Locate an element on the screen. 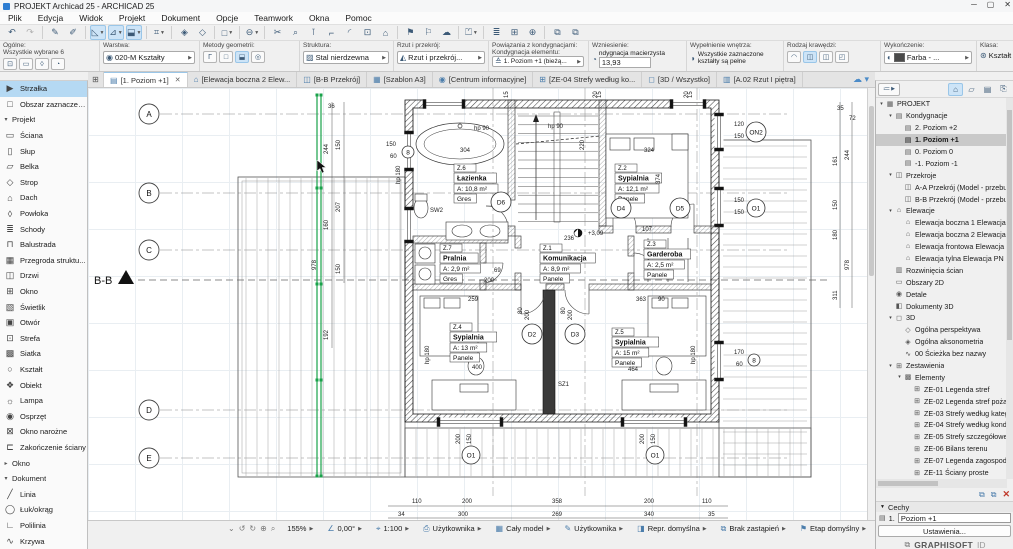  tree-item: ∿ 00 Ścieżka bez nazwy is located at coordinates (941, 354).